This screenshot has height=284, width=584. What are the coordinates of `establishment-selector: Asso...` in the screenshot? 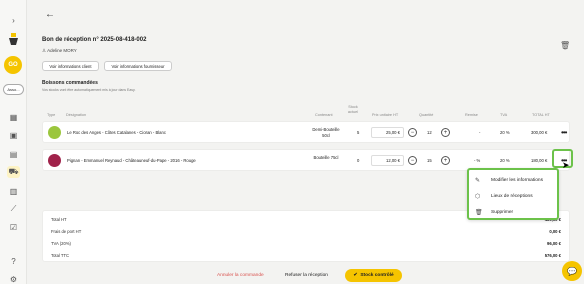 It's located at (13, 89).